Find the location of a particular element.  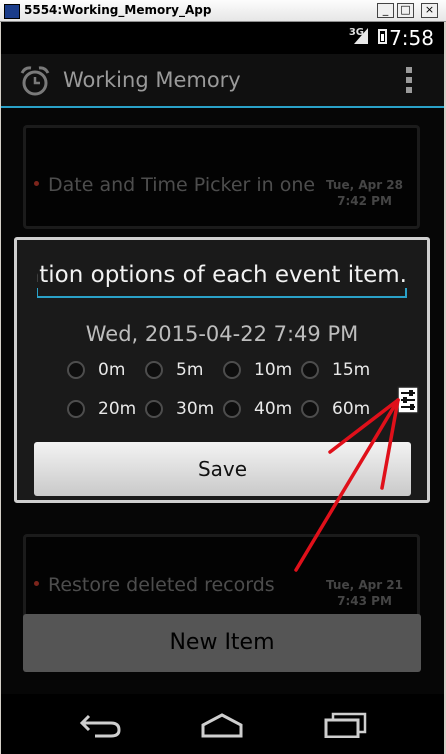

option-30m: 30m is located at coordinates (184, 412).